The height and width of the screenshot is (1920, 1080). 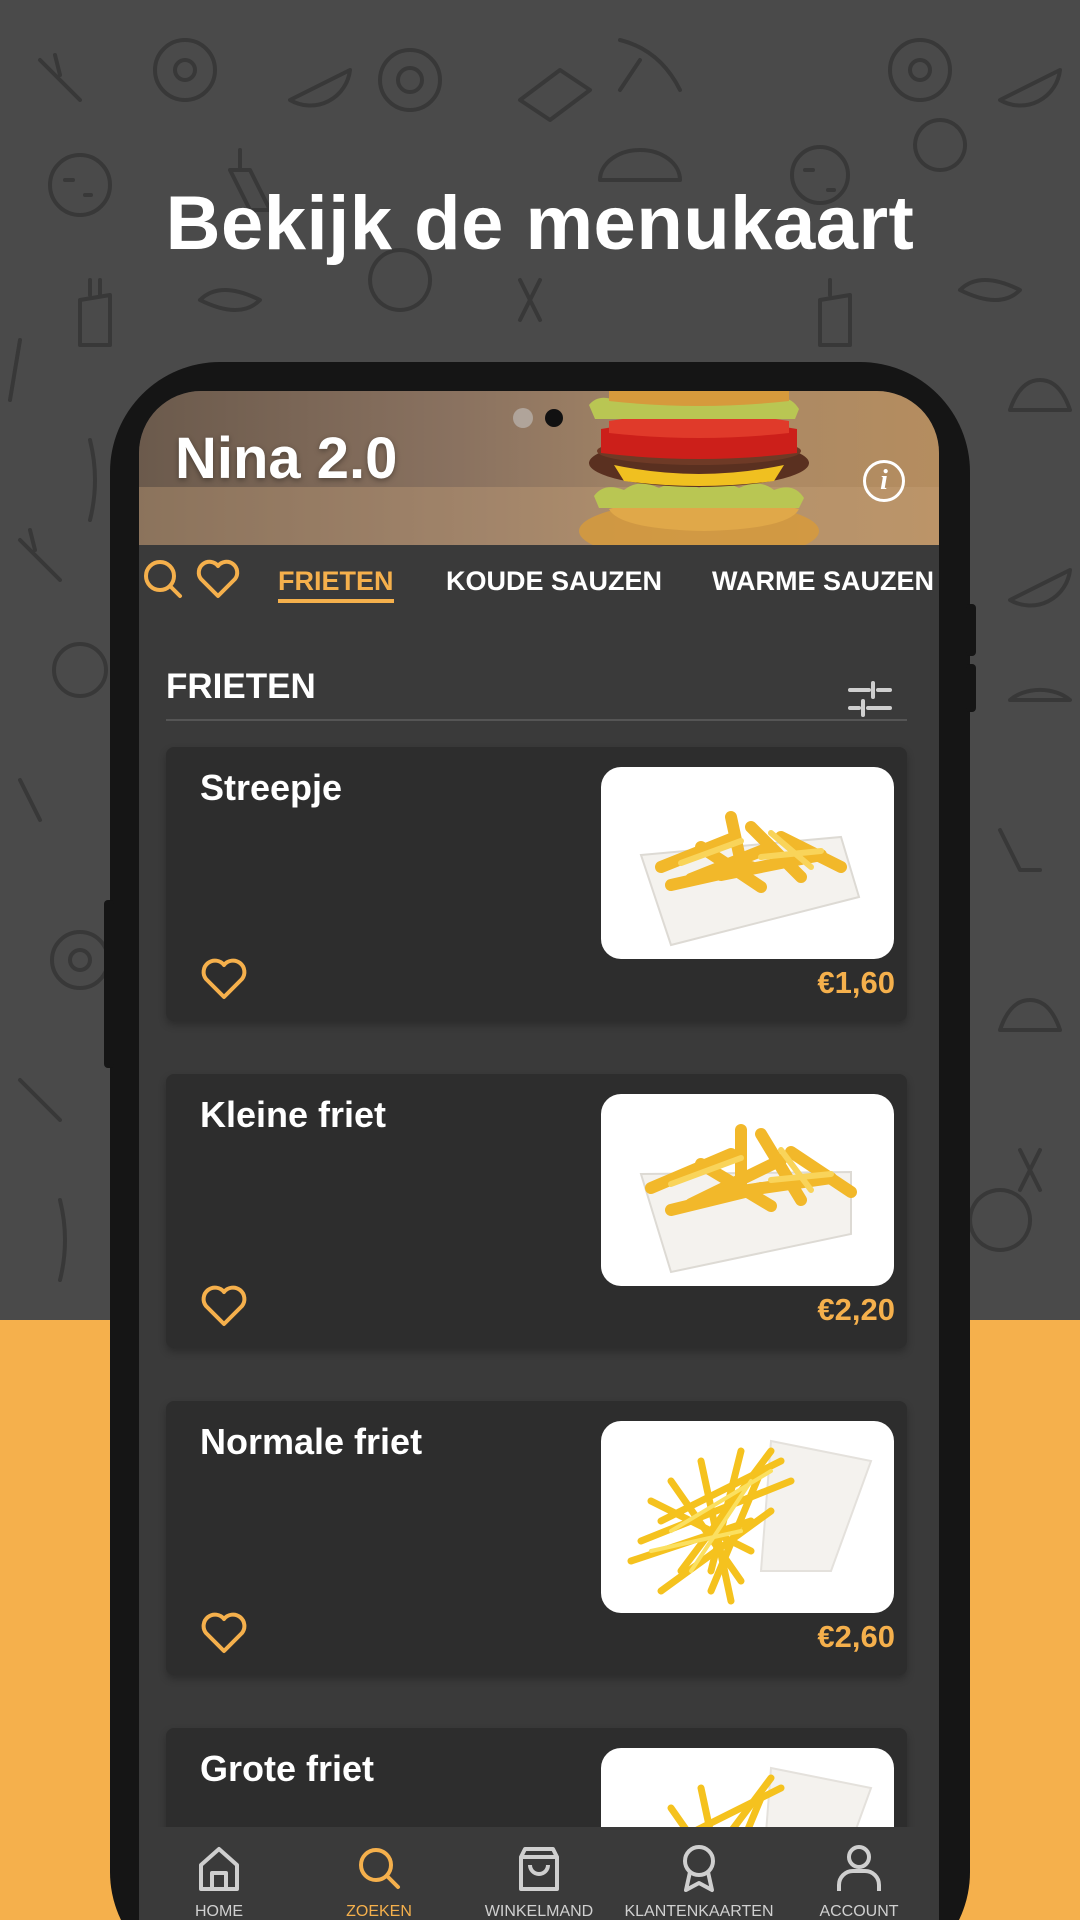 I want to click on nav-loyalty-cards: KLANTENKAARTEN, so click(x=699, y=1873).